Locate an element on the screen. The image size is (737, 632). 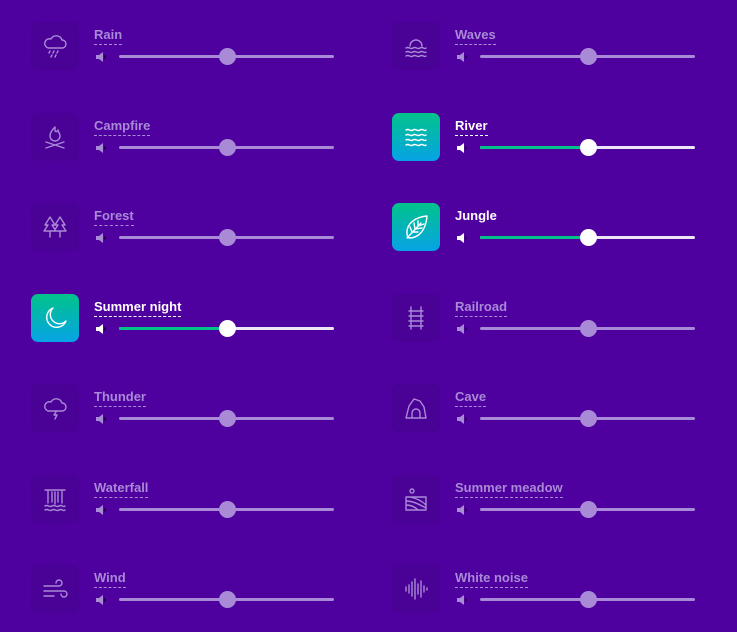
campfire-icon is located at coordinates (55, 136).